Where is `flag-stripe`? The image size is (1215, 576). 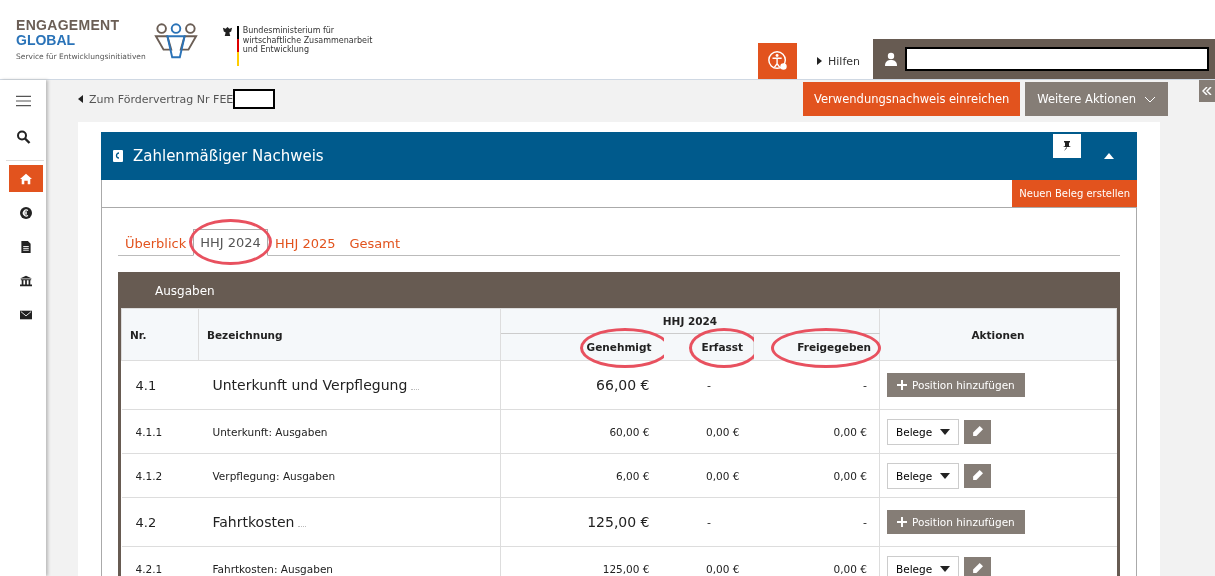
flag-stripe is located at coordinates (237, 46).